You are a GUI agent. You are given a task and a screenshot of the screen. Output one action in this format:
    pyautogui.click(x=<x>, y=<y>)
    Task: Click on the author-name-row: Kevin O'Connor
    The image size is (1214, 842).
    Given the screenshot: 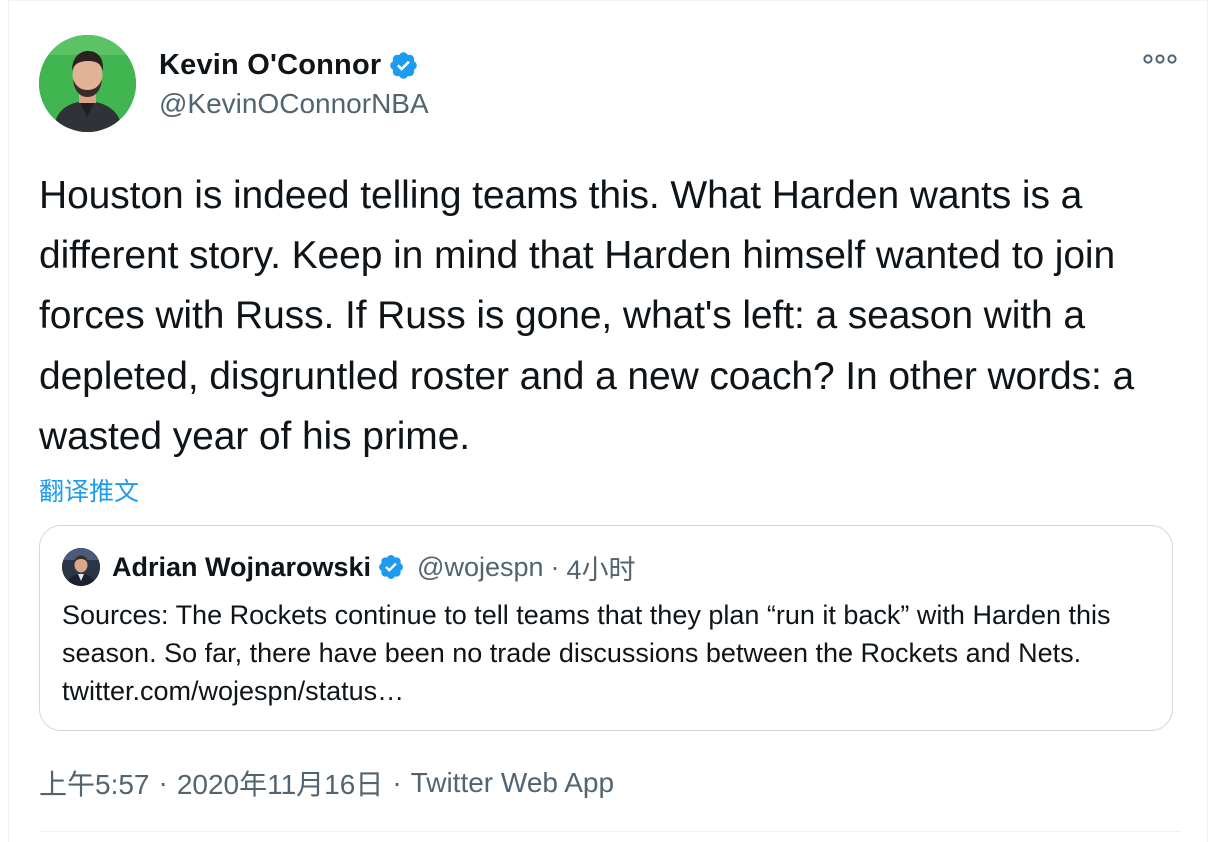 What is the action you would take?
    pyautogui.click(x=294, y=65)
    